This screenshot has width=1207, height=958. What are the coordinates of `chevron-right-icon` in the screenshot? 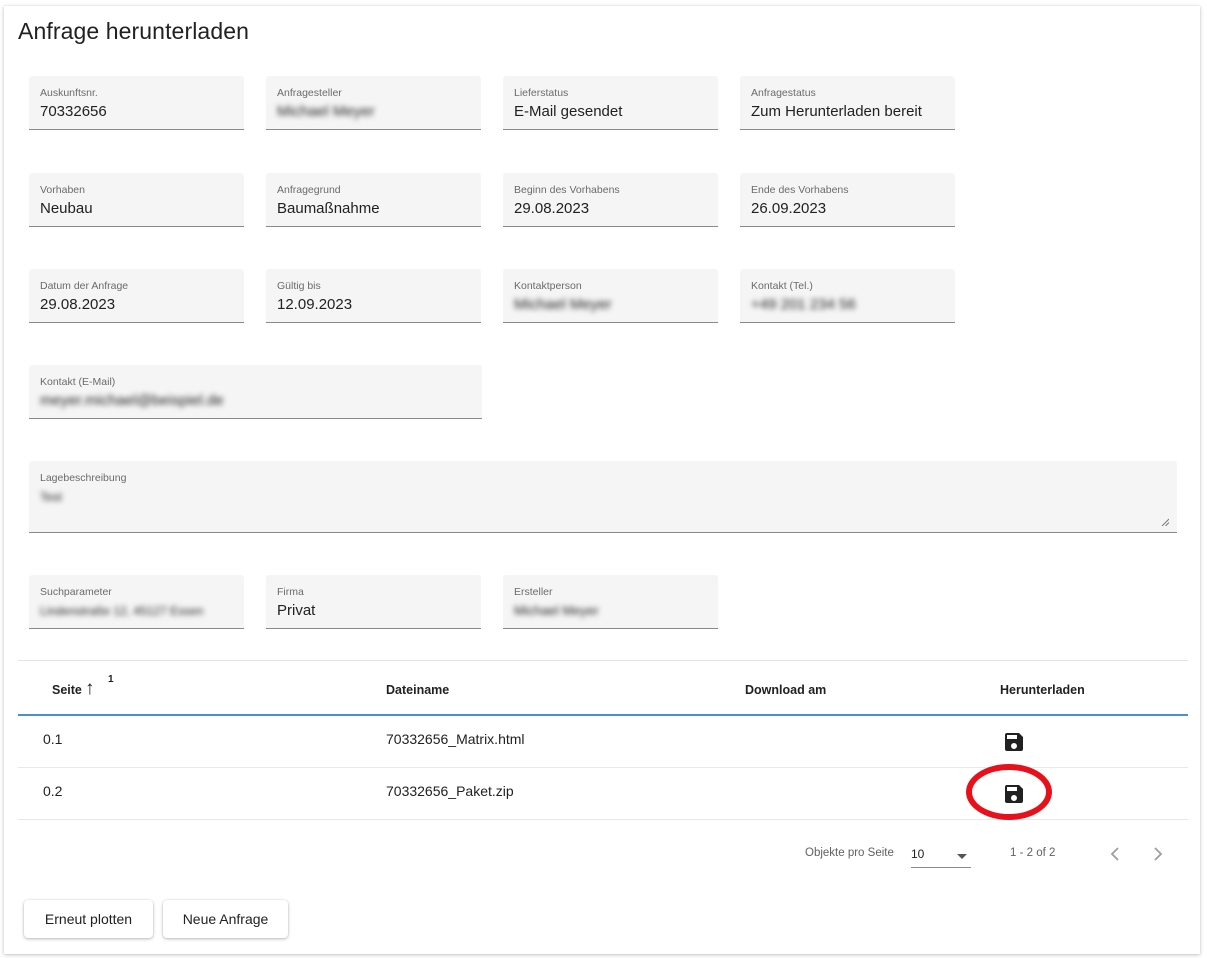 It's located at (1158, 854).